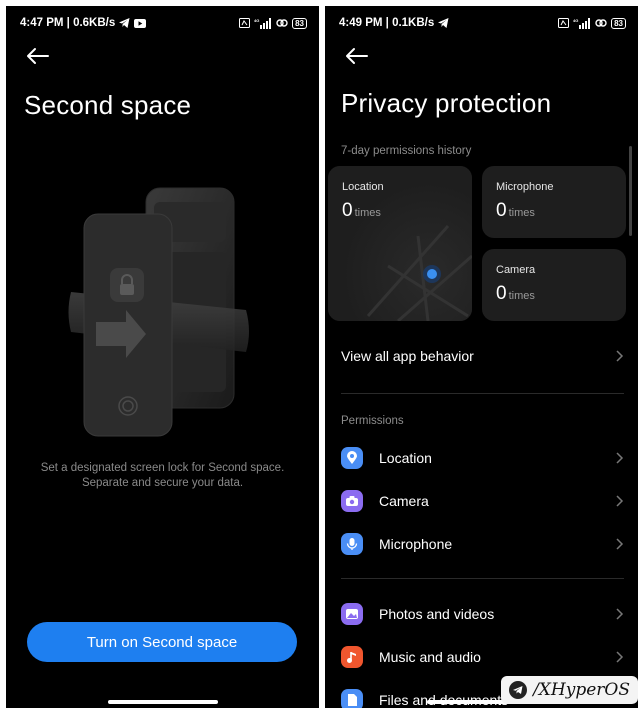 The height and width of the screenshot is (714, 640). What do you see at coordinates (525, 187) in the screenshot?
I see `card-label: Microphone` at bounding box center [525, 187].